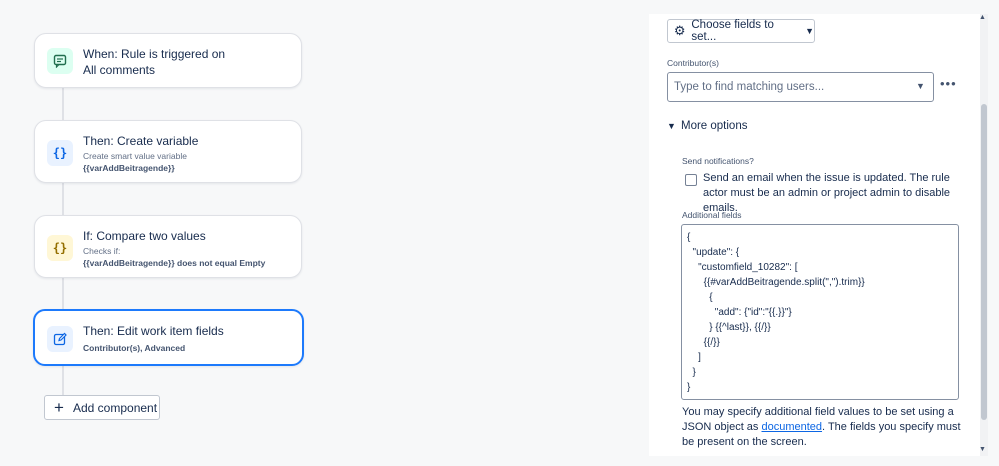 The image size is (999, 466). What do you see at coordinates (800, 87) in the screenshot?
I see `contributor-user-picker` at bounding box center [800, 87].